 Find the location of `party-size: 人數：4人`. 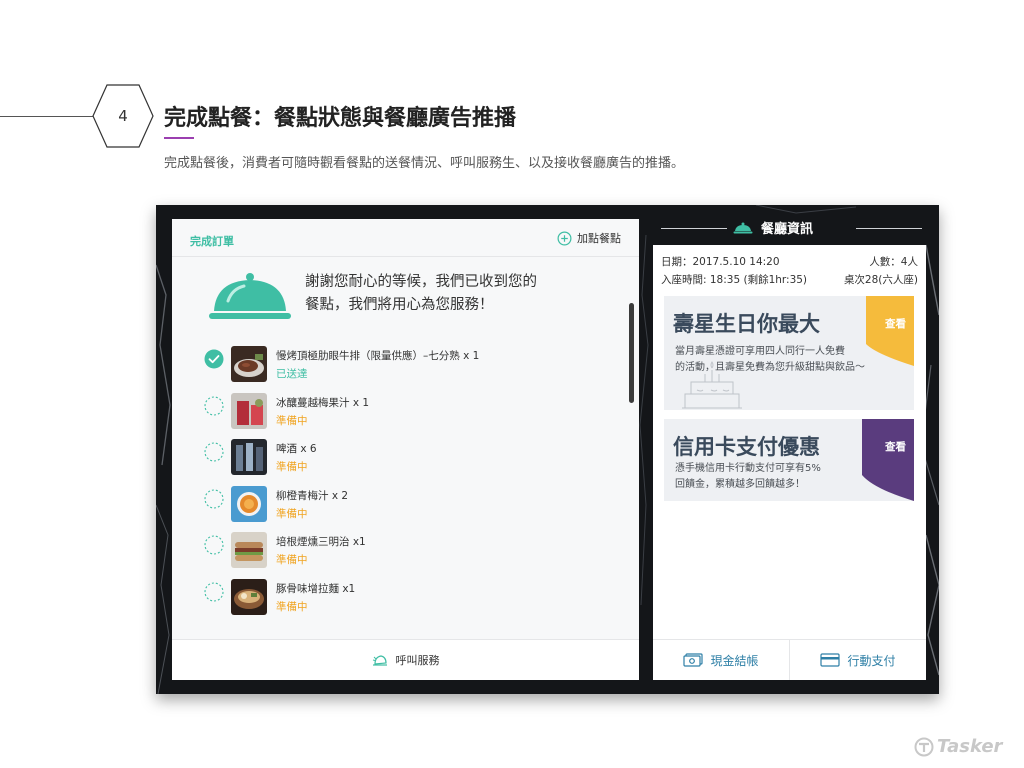

party-size: 人數：4人 is located at coordinates (893, 262).